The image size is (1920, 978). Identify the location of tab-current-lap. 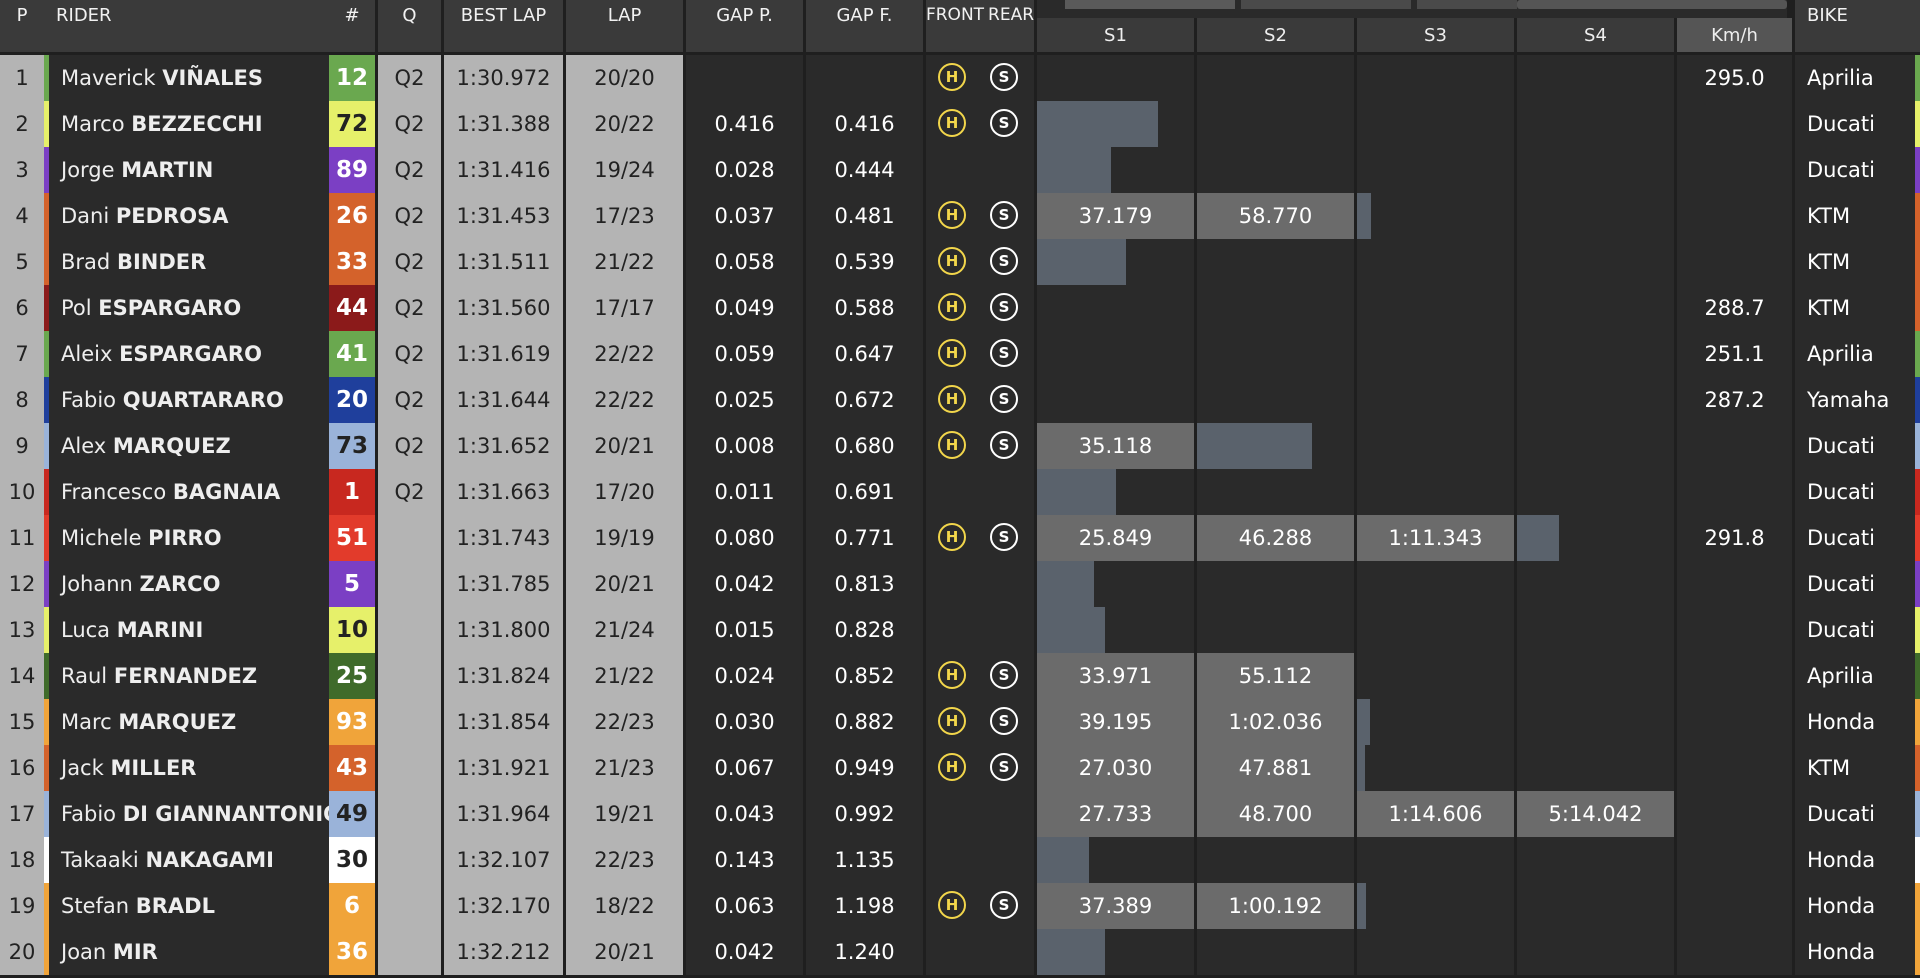
(1150, 4).